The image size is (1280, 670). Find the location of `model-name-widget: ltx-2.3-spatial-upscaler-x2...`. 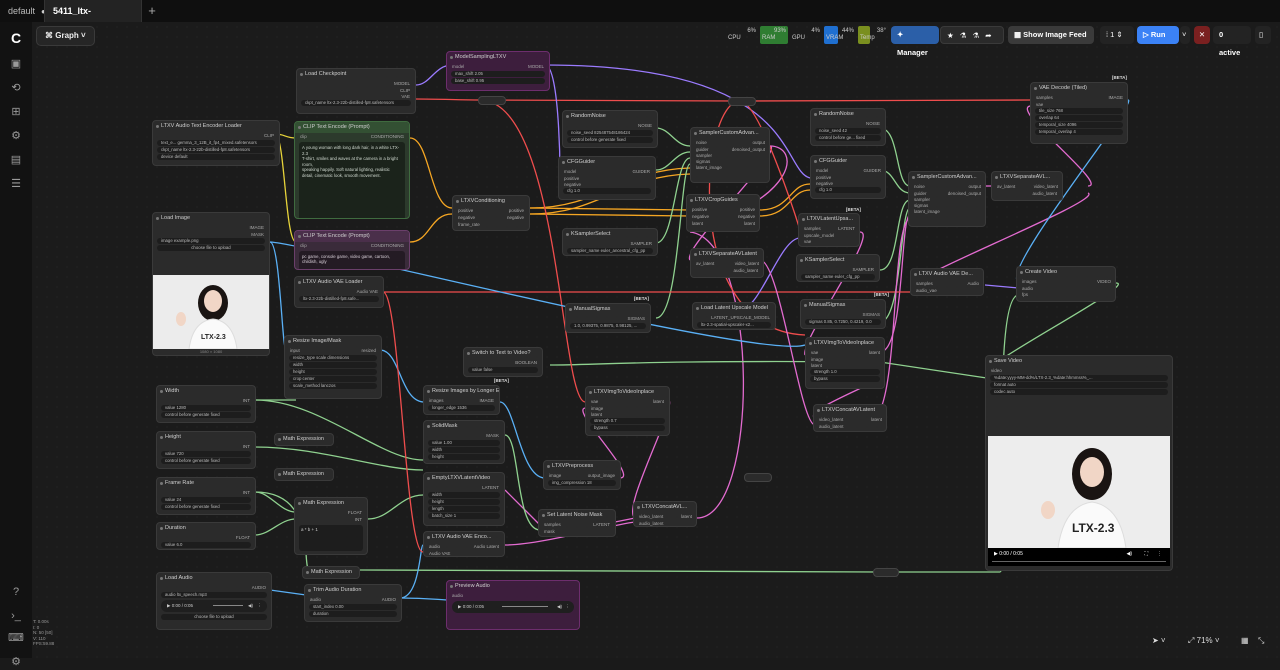

model-name-widget: ltx-2.3-spatial-upscaler-x2... is located at coordinates (734, 325).